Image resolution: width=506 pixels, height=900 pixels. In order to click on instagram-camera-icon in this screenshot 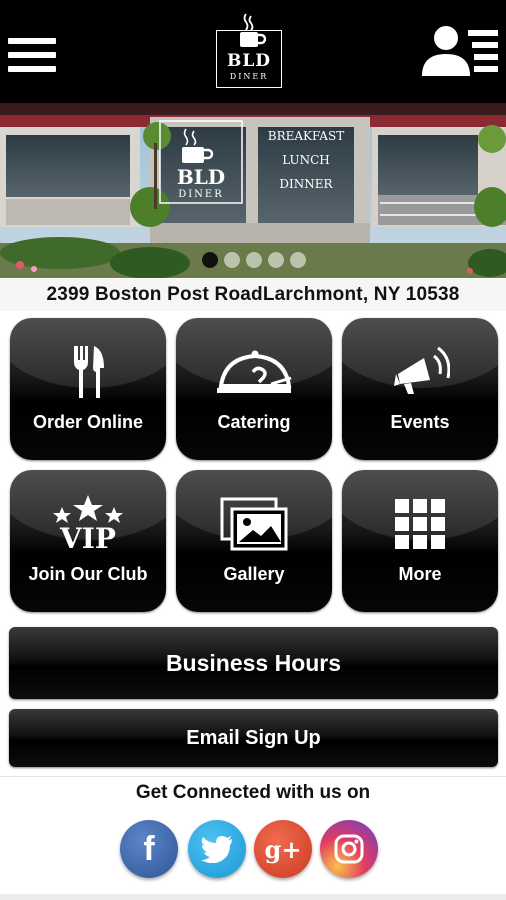, I will do `click(349, 849)`.